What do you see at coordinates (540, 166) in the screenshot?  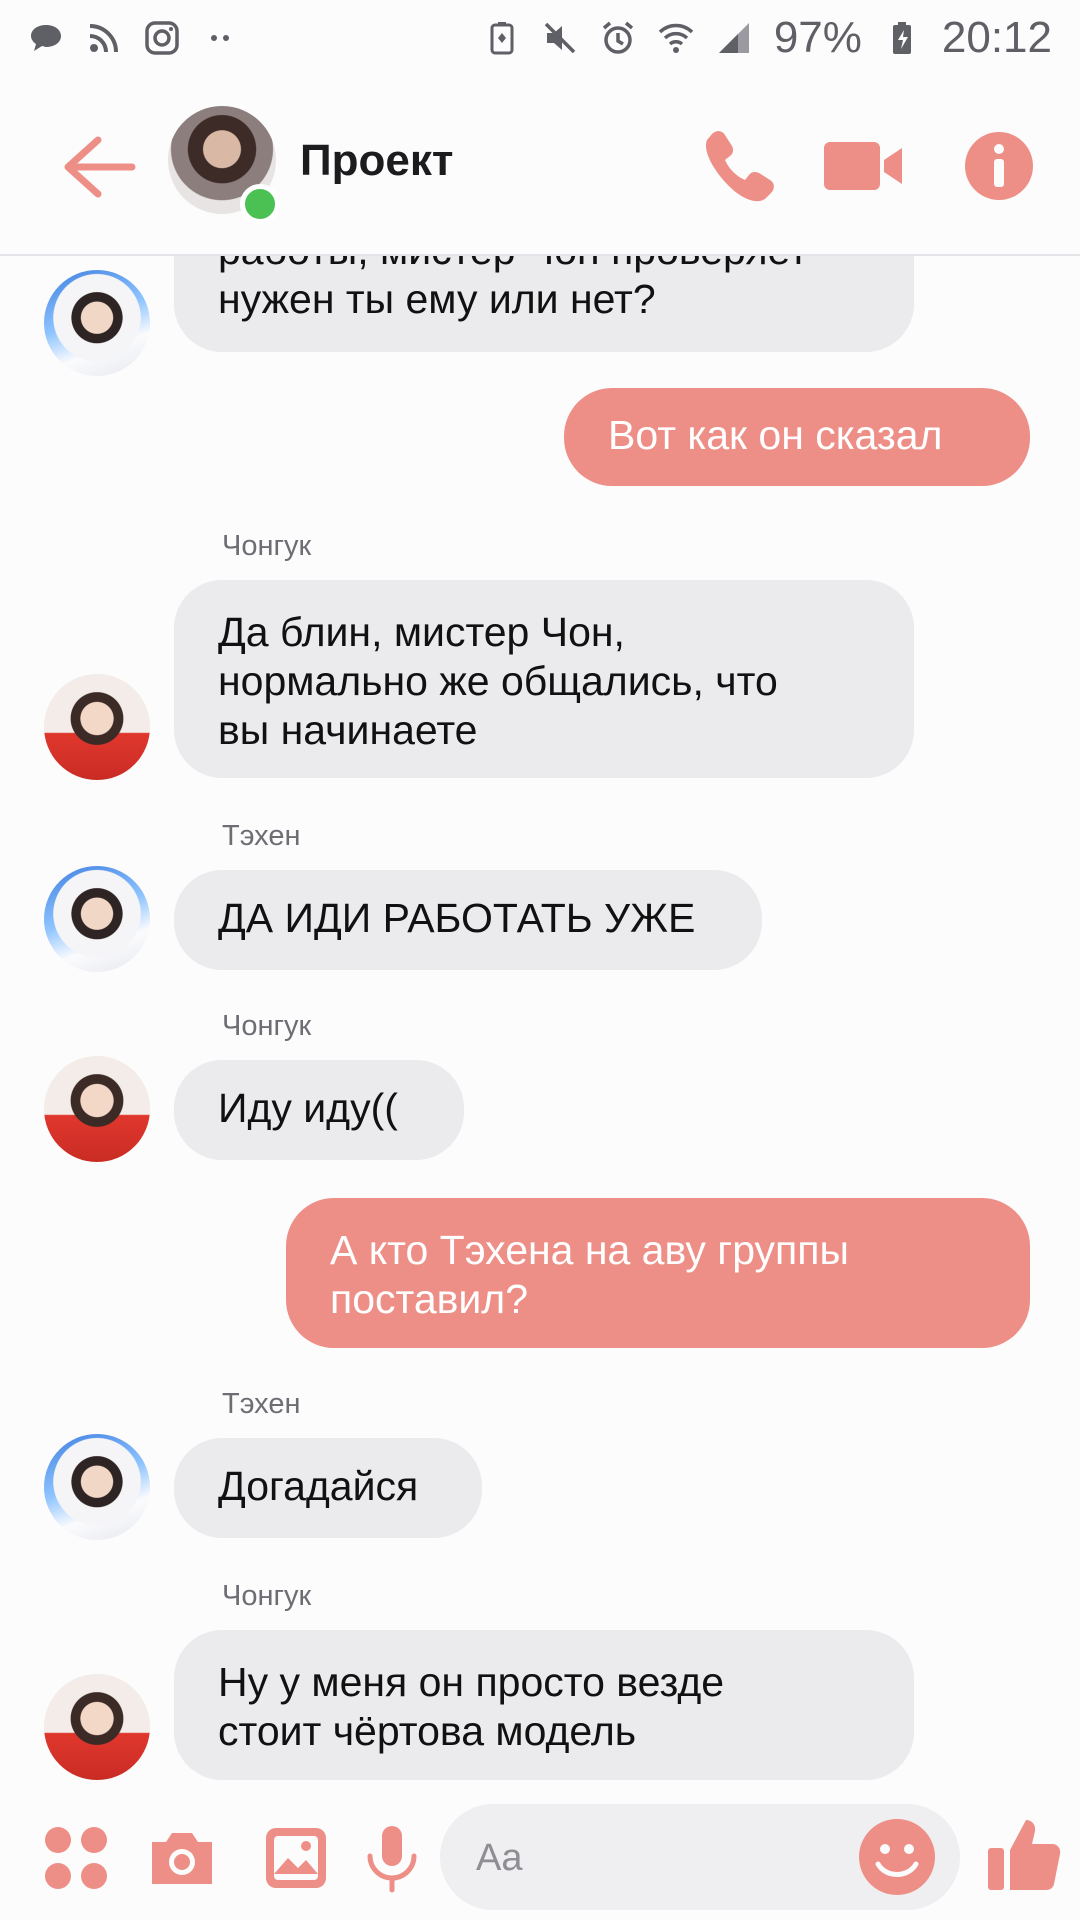 I see `conversation-header: Проект` at bounding box center [540, 166].